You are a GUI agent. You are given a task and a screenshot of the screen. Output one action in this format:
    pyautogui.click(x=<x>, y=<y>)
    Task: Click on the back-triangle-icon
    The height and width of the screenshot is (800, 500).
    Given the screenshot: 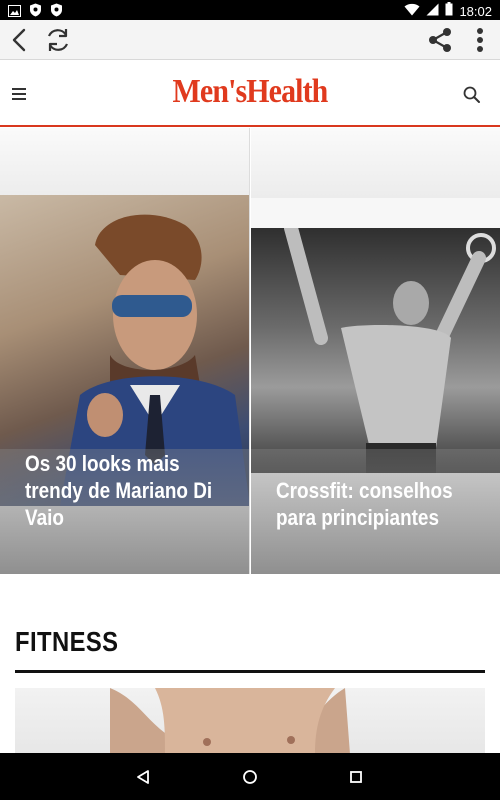 What is the action you would take?
    pyautogui.click(x=143, y=777)
    